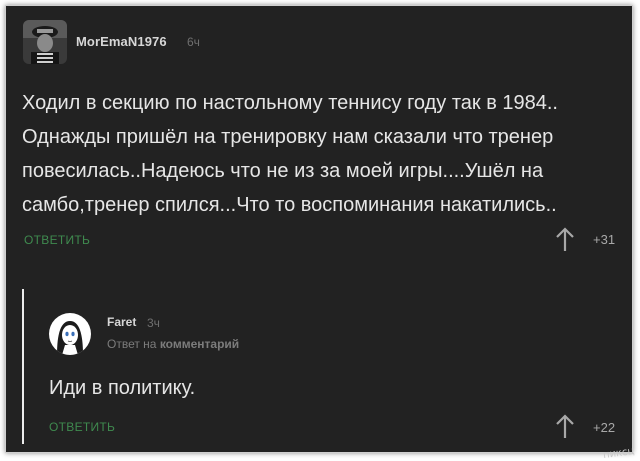  What do you see at coordinates (604, 239) in the screenshot?
I see `rating-count: +31` at bounding box center [604, 239].